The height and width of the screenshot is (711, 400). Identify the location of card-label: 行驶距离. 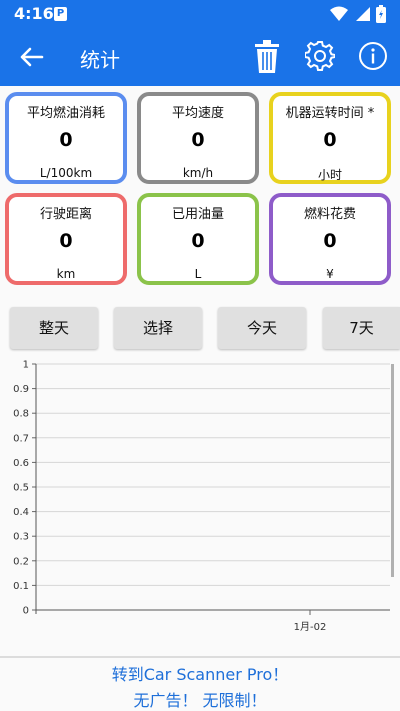
(65, 214).